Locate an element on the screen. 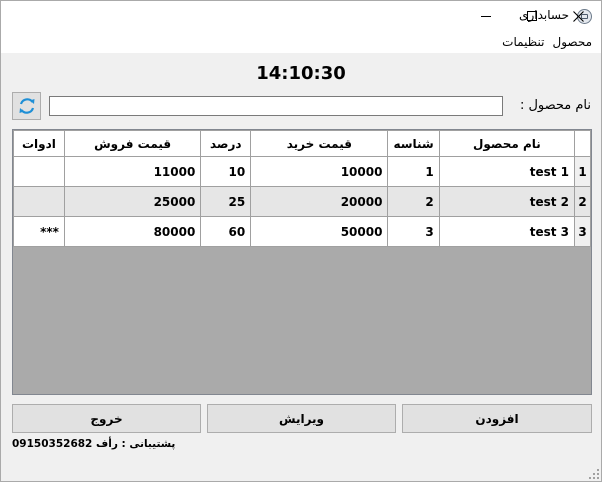 This screenshot has width=602, height=482. cell-buy-price: 10000 is located at coordinates (319, 171).